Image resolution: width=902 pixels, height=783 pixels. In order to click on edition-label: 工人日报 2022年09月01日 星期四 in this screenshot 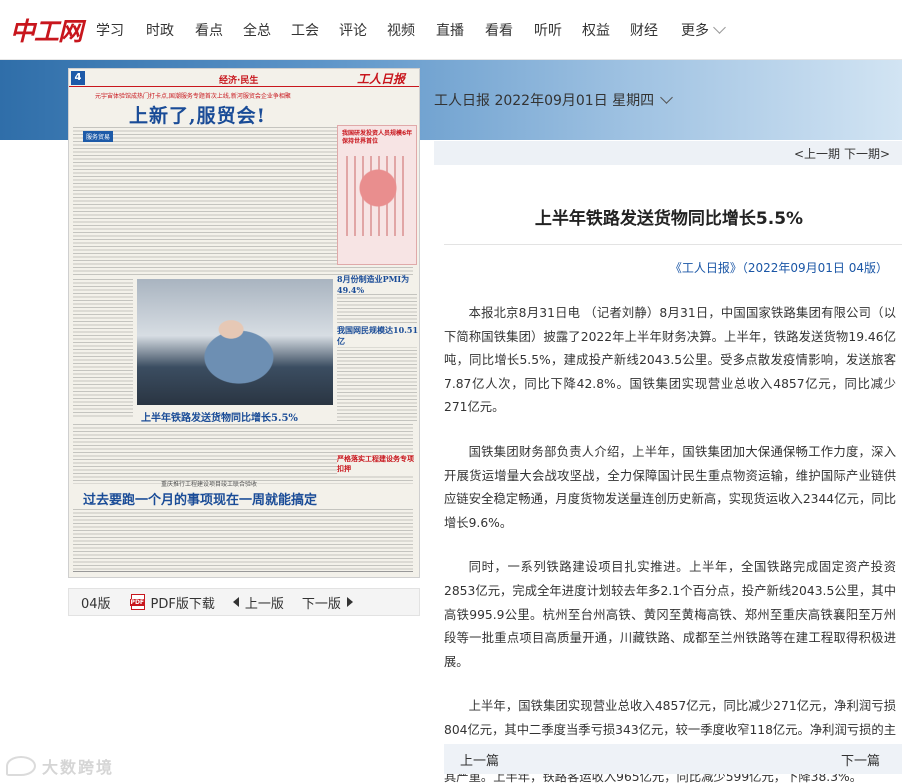, I will do `click(544, 101)`.